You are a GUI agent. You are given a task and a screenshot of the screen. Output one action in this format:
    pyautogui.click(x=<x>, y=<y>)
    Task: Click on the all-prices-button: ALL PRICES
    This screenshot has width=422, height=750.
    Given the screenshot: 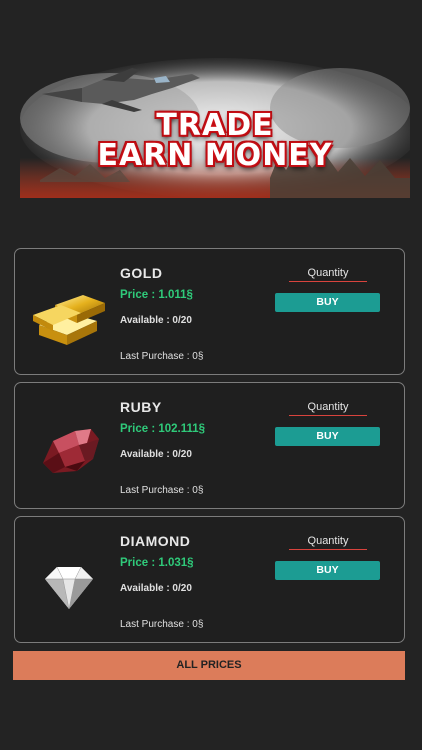 What is the action you would take?
    pyautogui.click(x=209, y=665)
    